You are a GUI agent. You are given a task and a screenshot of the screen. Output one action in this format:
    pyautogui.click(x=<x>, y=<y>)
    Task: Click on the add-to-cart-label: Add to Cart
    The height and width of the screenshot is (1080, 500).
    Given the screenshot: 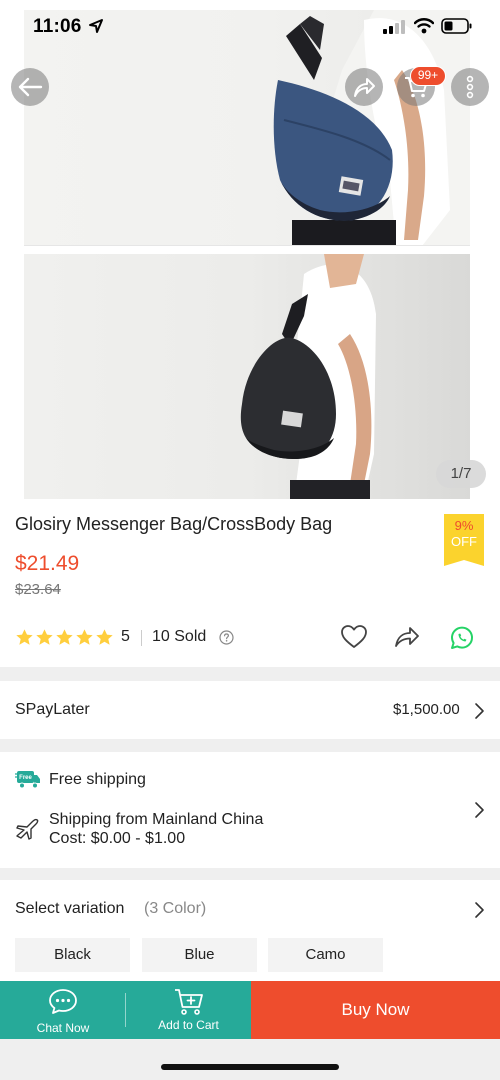 What is the action you would take?
    pyautogui.click(x=188, y=1025)
    